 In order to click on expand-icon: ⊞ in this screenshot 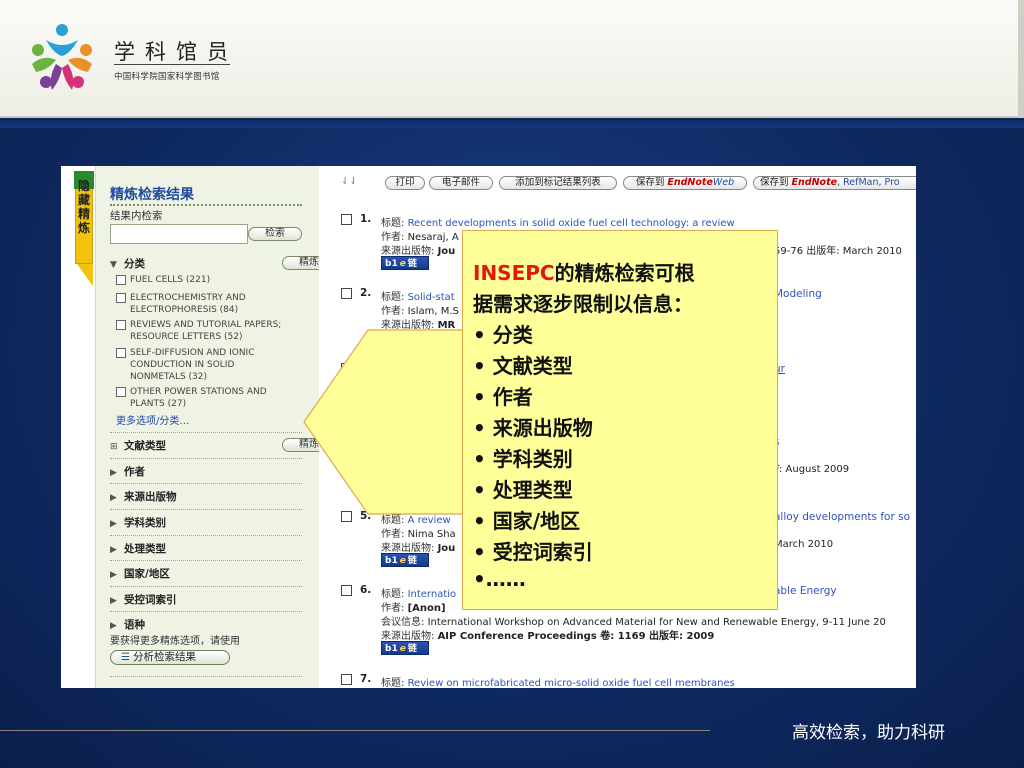, I will do `click(114, 447)`.